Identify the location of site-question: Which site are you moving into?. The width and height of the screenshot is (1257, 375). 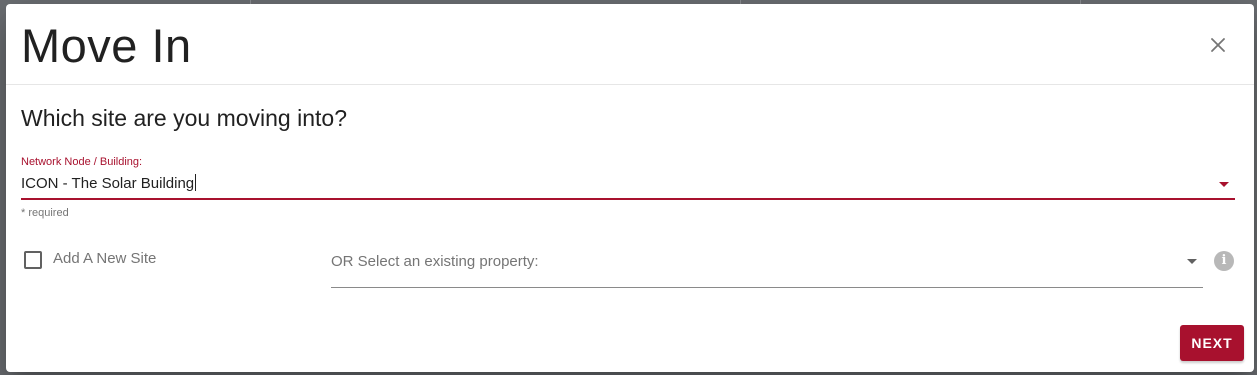
(184, 118).